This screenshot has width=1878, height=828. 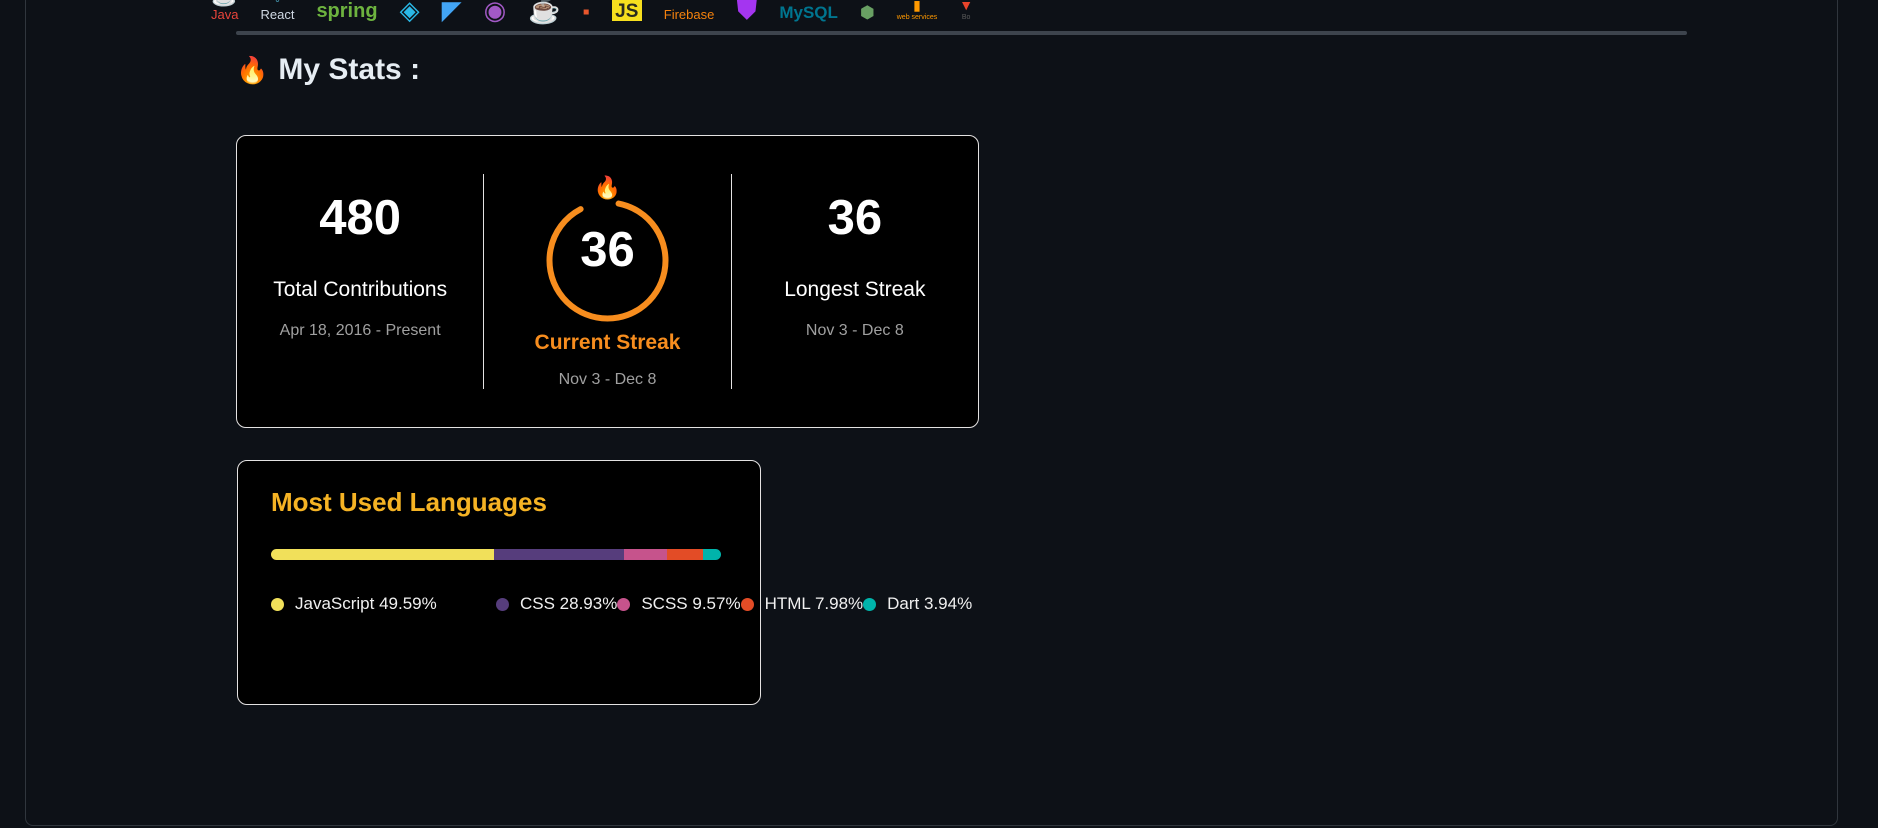 What do you see at coordinates (502, 604) in the screenshot?
I see `css-color-dot` at bounding box center [502, 604].